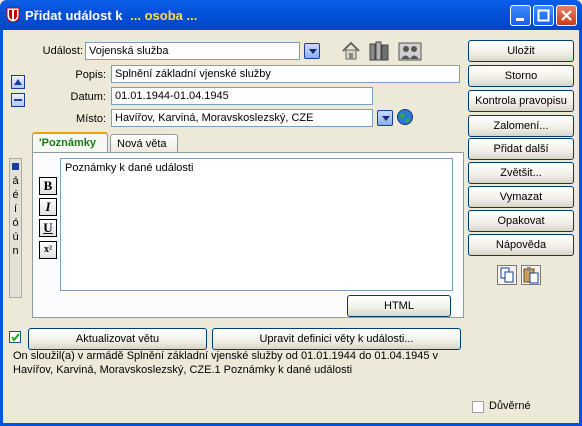  I want to click on update-sentence-checkbox, so click(15, 337).